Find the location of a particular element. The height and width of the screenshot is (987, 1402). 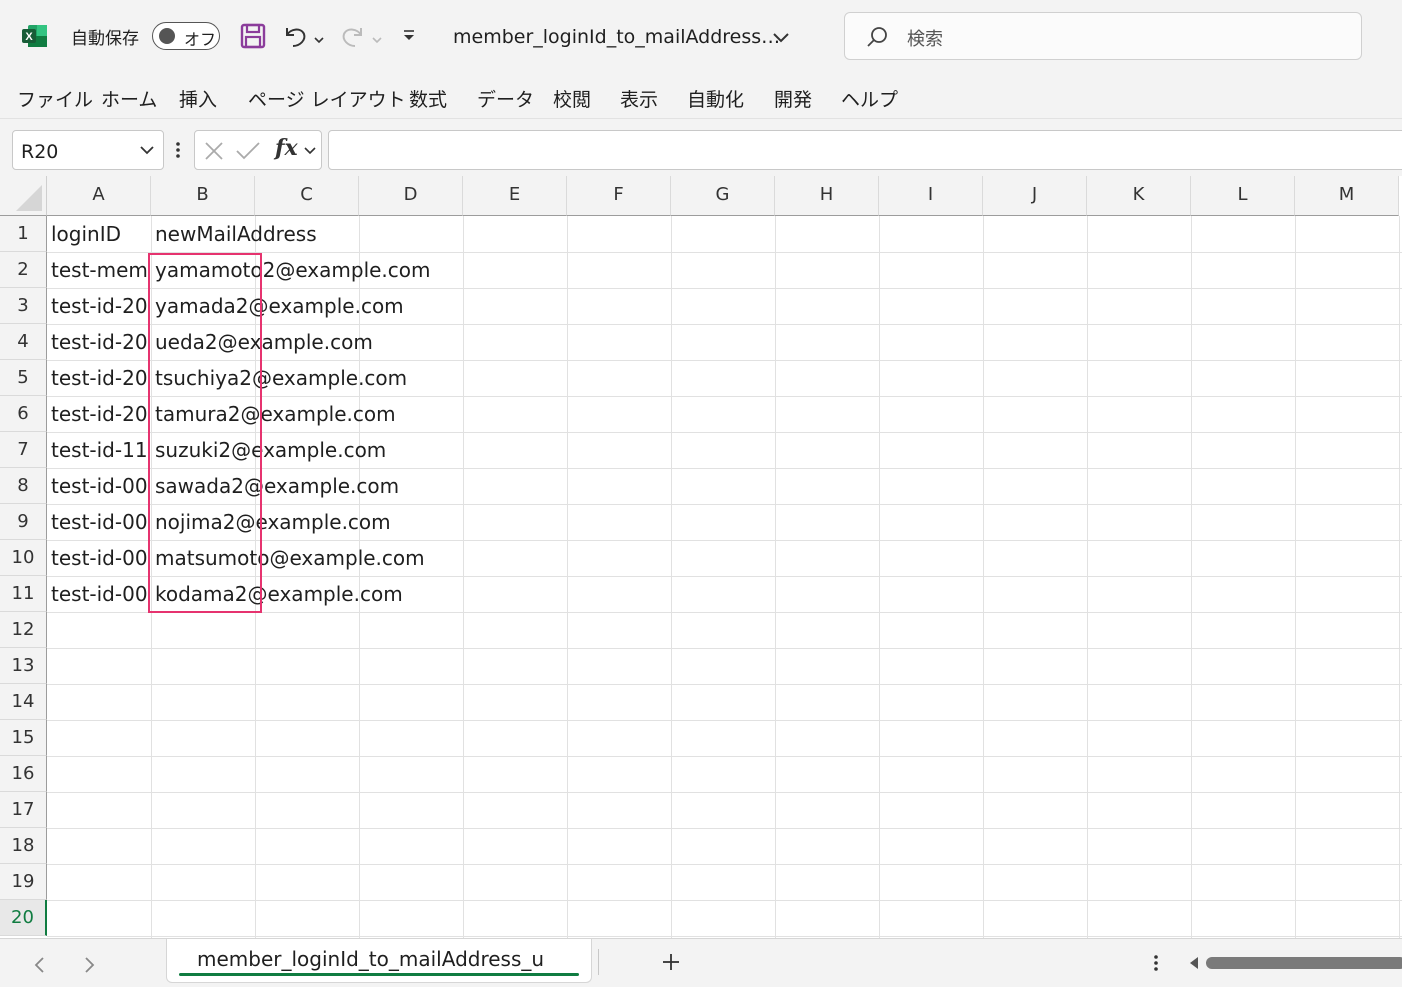

tab-page-layout: ページ レイアウト is located at coordinates (327, 98).